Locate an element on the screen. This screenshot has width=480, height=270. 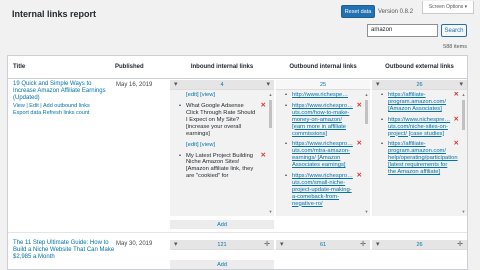
search-input: amazon is located at coordinates (402, 30).